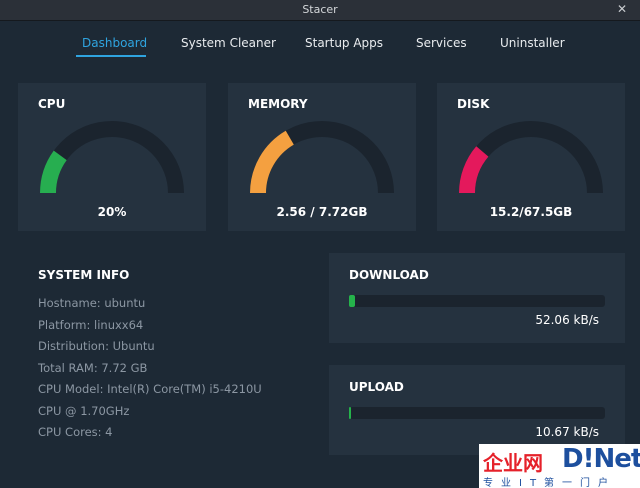  What do you see at coordinates (474, 170) in the screenshot?
I see `disk-gauge-fill` at bounding box center [474, 170].